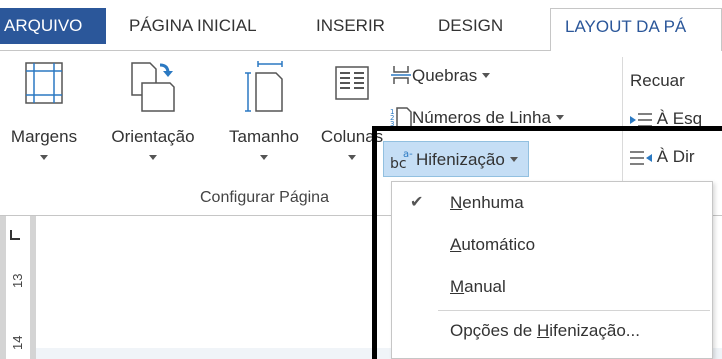 This screenshot has height=359, width=722. What do you see at coordinates (350, 26) in the screenshot?
I see `tab-inserir: INSERIR` at bounding box center [350, 26].